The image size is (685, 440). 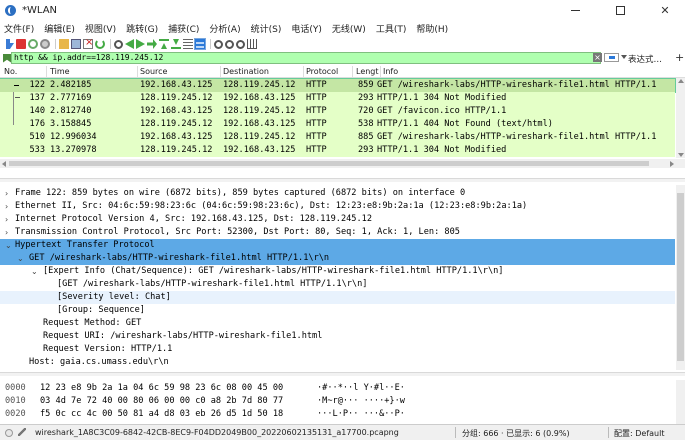 I want to click on packet-no: 533, so click(x=37, y=150).